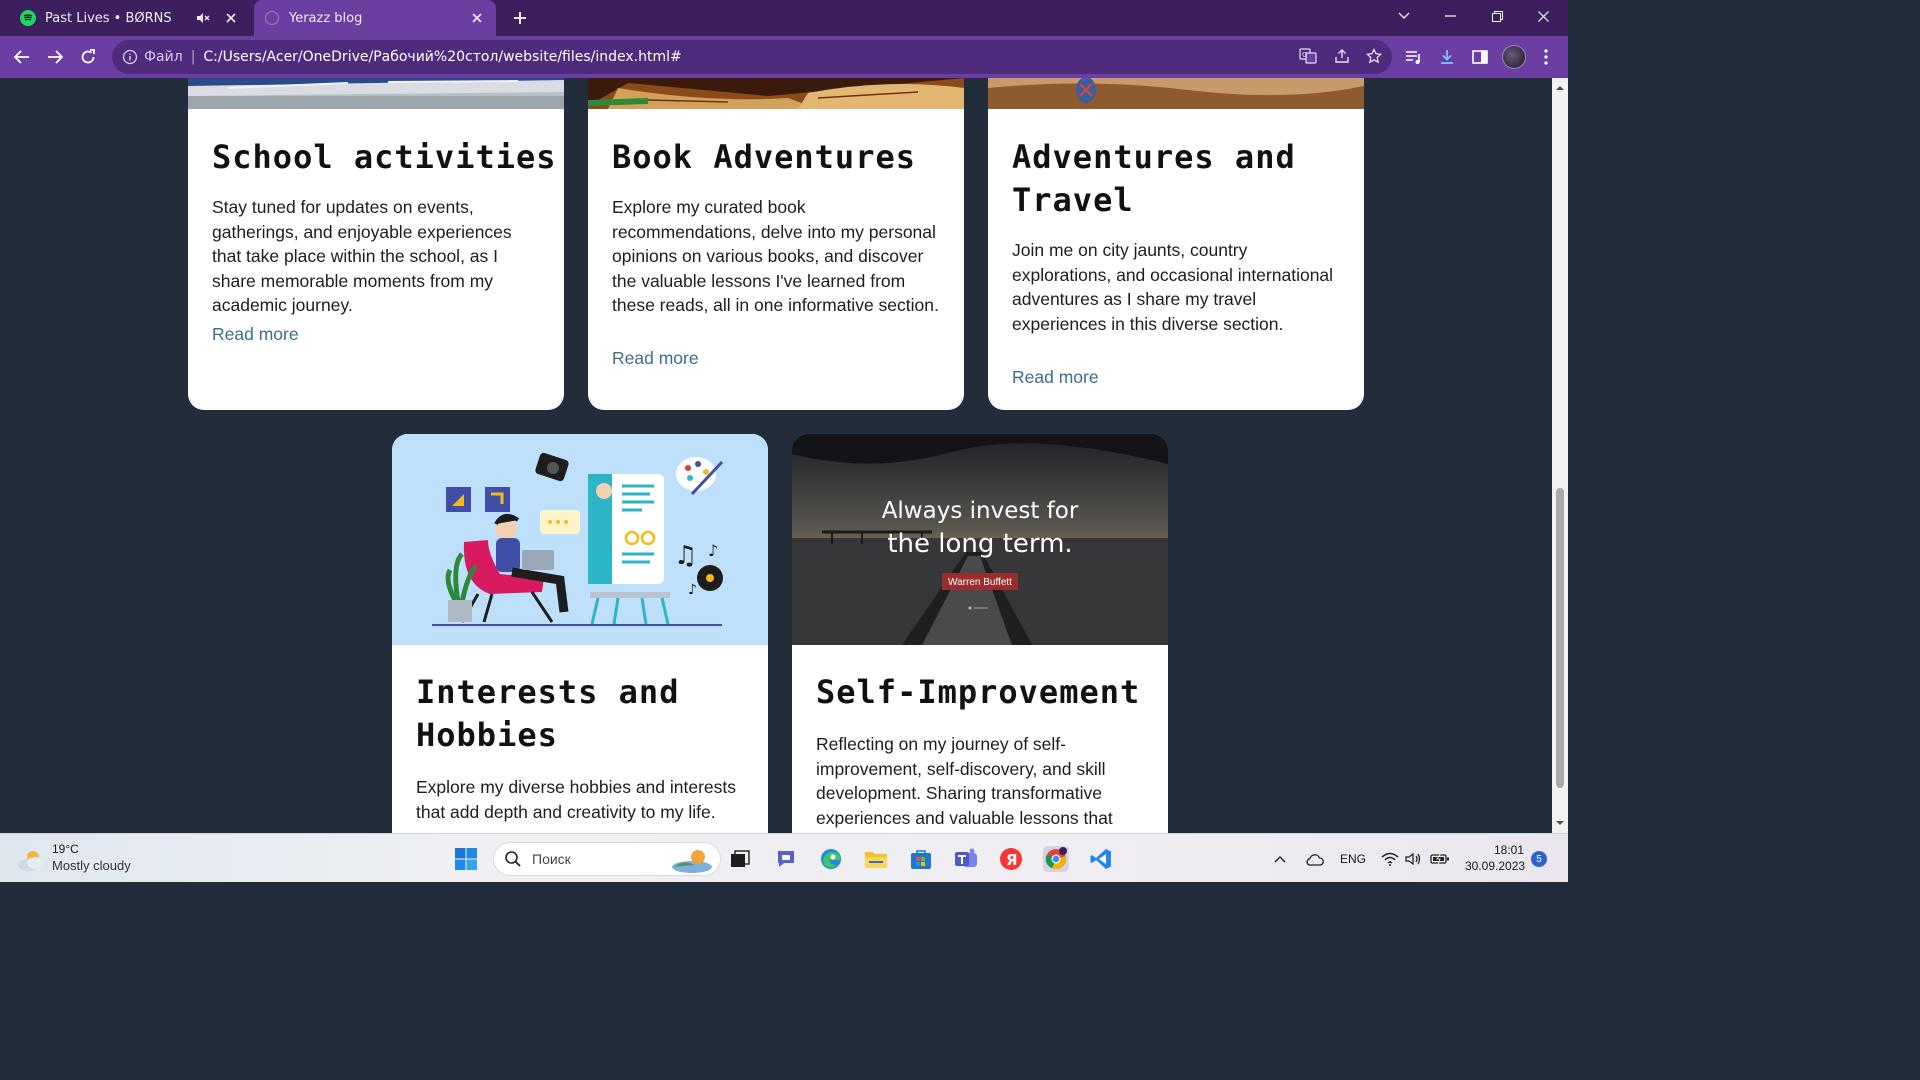 Image resolution: width=1920 pixels, height=1080 pixels. Describe the element at coordinates (1280, 859) in the screenshot. I see `show-hidden-icons-icon` at that location.